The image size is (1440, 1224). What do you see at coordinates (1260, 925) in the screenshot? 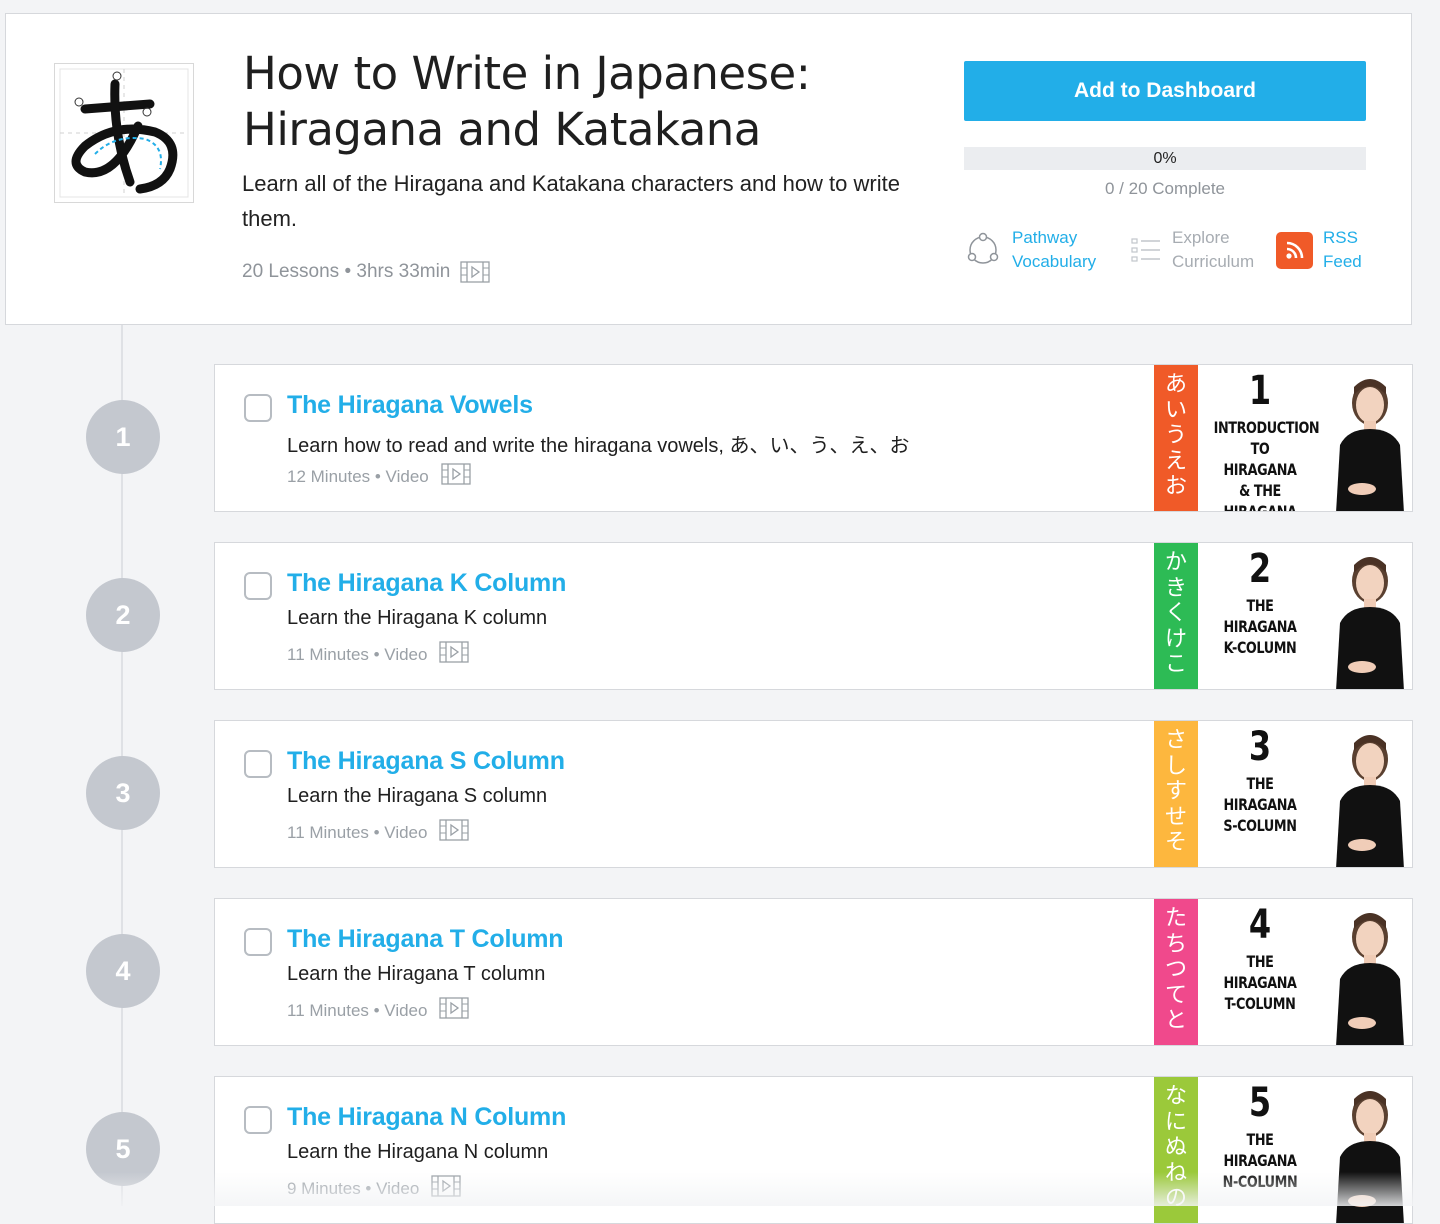
I see `thumbnail-number: 4` at bounding box center [1260, 925].